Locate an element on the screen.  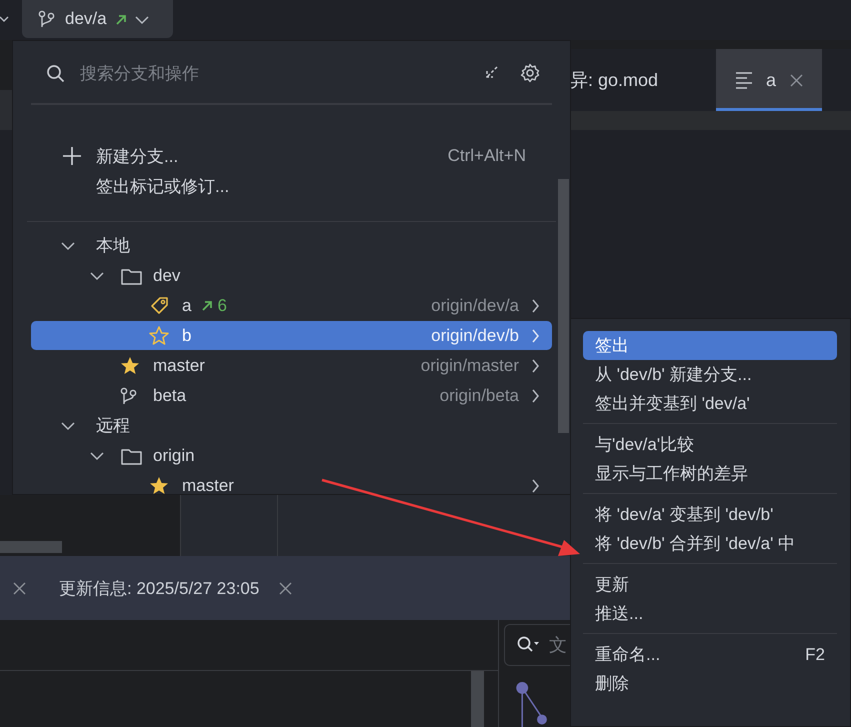
menu-item: 与'dev/a'比较 is located at coordinates (710, 444).